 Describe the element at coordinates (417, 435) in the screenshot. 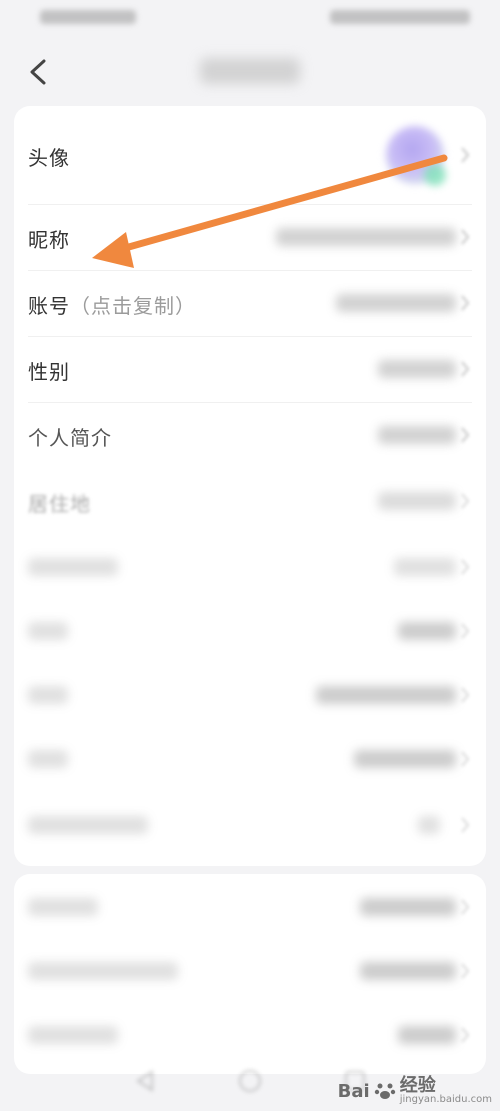

I see `bio-value-blurred` at that location.